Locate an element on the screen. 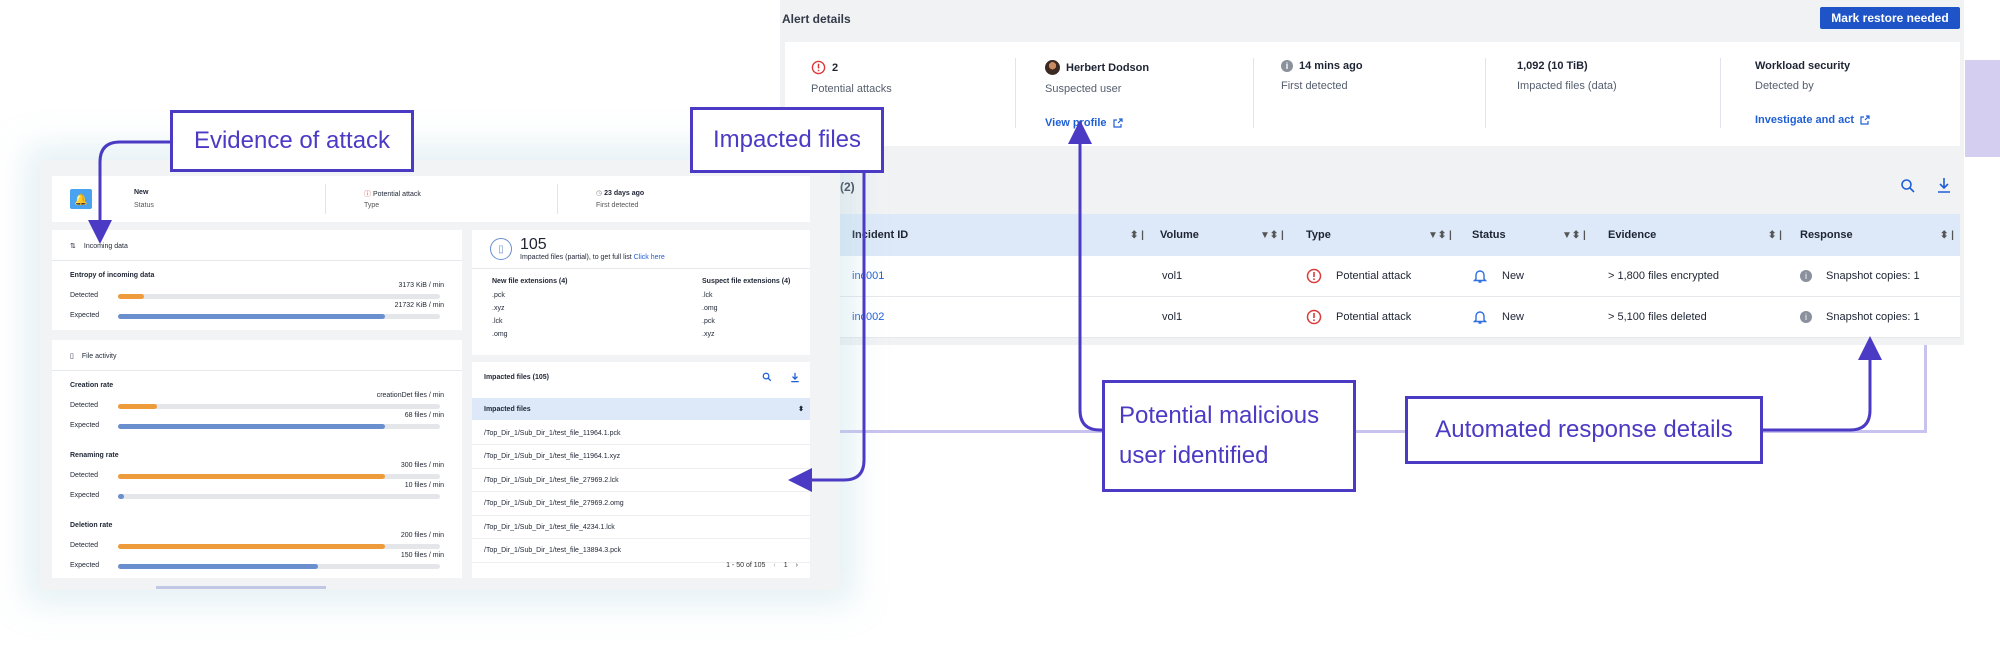 This screenshot has height=645, width=2000. arrow-evidence is located at coordinates (129, 192).